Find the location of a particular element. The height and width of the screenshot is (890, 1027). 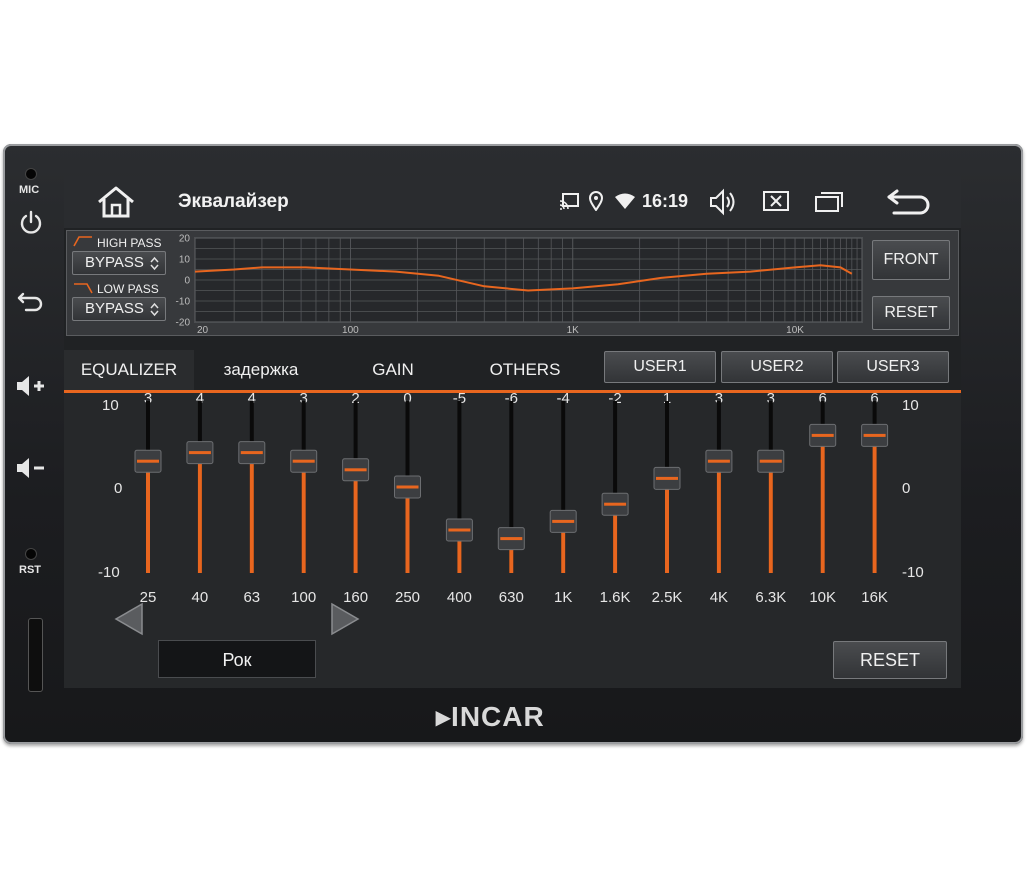

power-icon is located at coordinates (31, 223).